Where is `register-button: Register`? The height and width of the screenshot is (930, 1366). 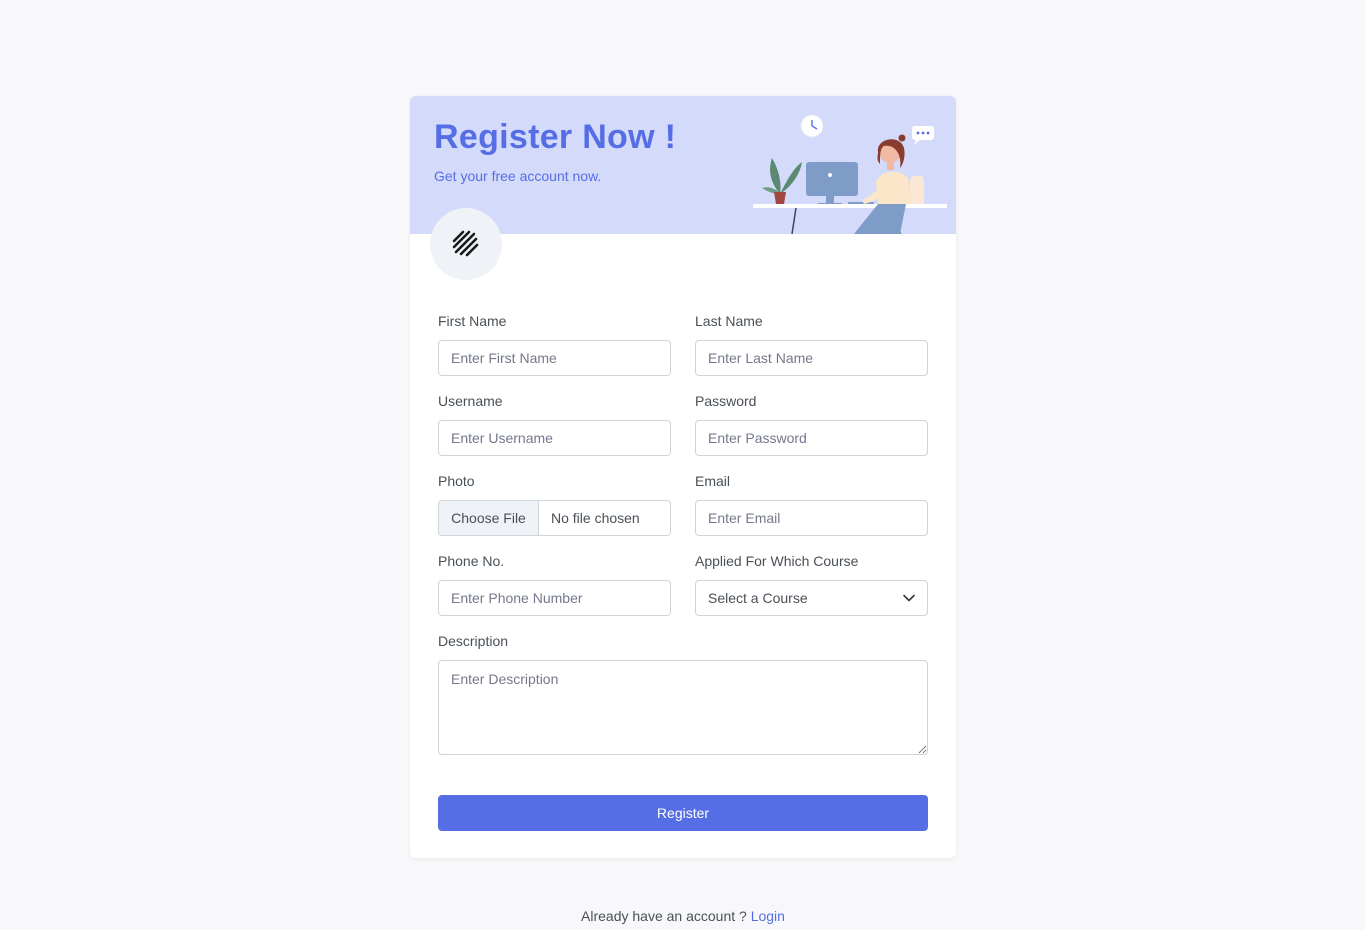
register-button: Register is located at coordinates (683, 813).